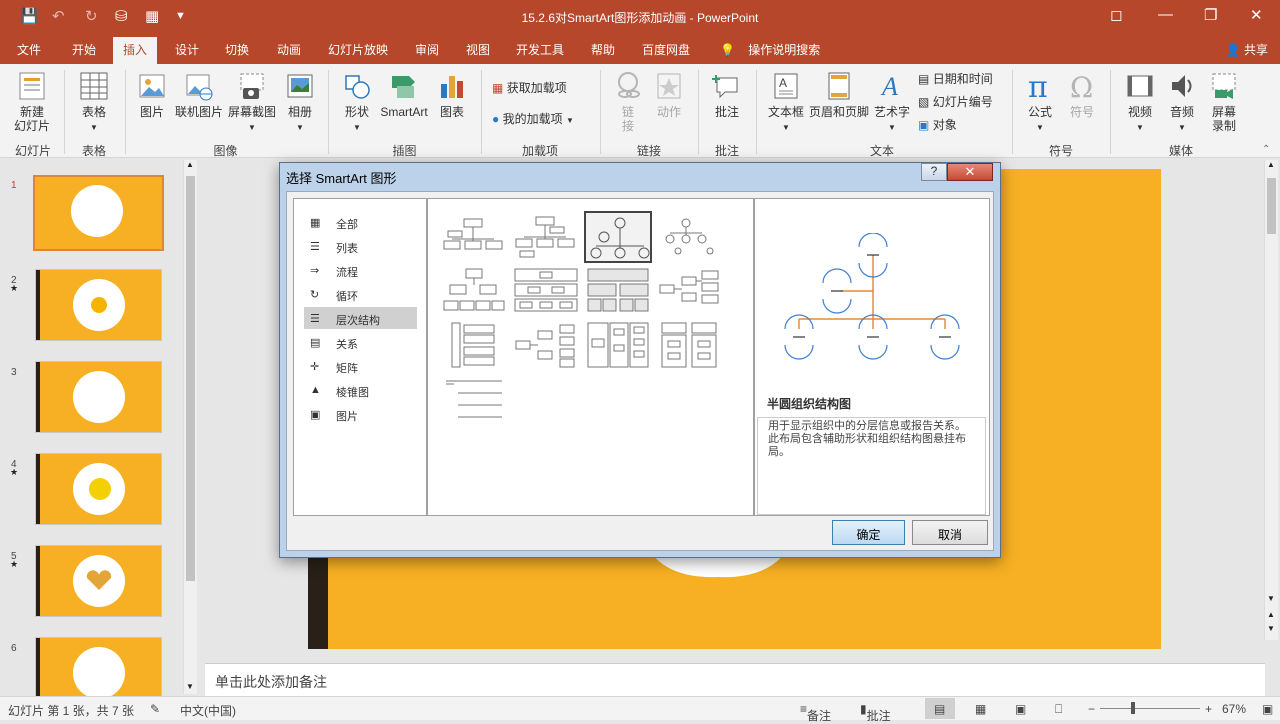 The image size is (1280, 724). Describe the element at coordinates (360, 294) in the screenshot. I see `category-cycle: ↻ 循环` at that location.